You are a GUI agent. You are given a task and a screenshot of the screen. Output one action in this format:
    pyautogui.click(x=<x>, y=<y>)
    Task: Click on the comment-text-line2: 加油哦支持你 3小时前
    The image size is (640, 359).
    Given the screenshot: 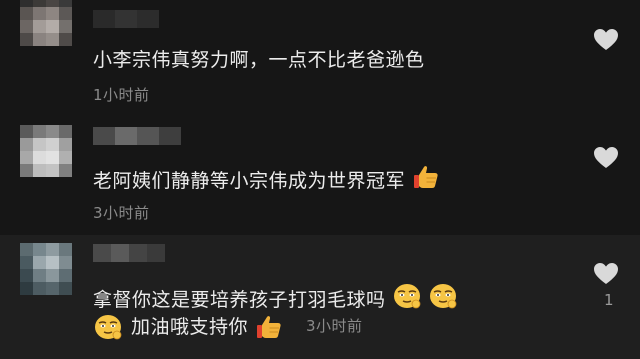 What is the action you would take?
    pyautogui.click(x=228, y=326)
    